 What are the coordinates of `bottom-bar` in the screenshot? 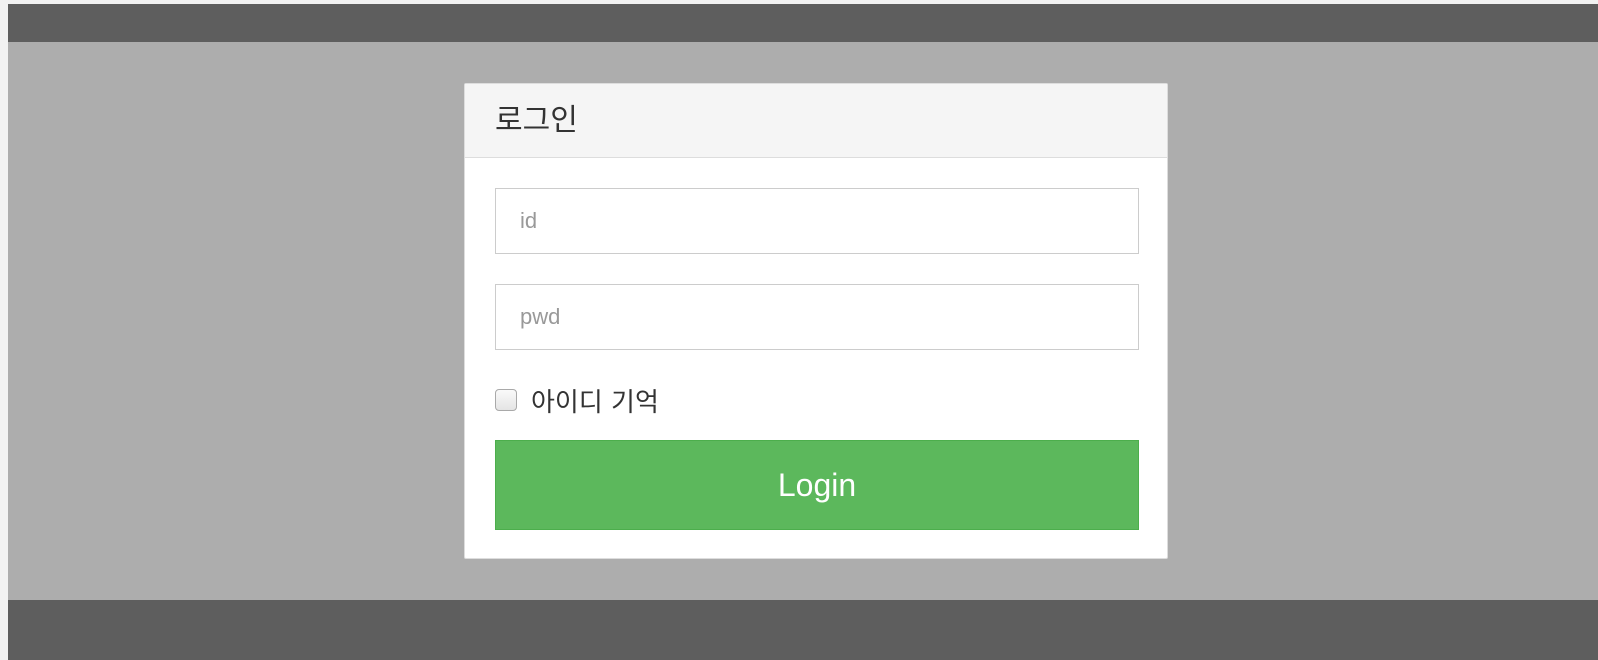 It's located at (803, 630).